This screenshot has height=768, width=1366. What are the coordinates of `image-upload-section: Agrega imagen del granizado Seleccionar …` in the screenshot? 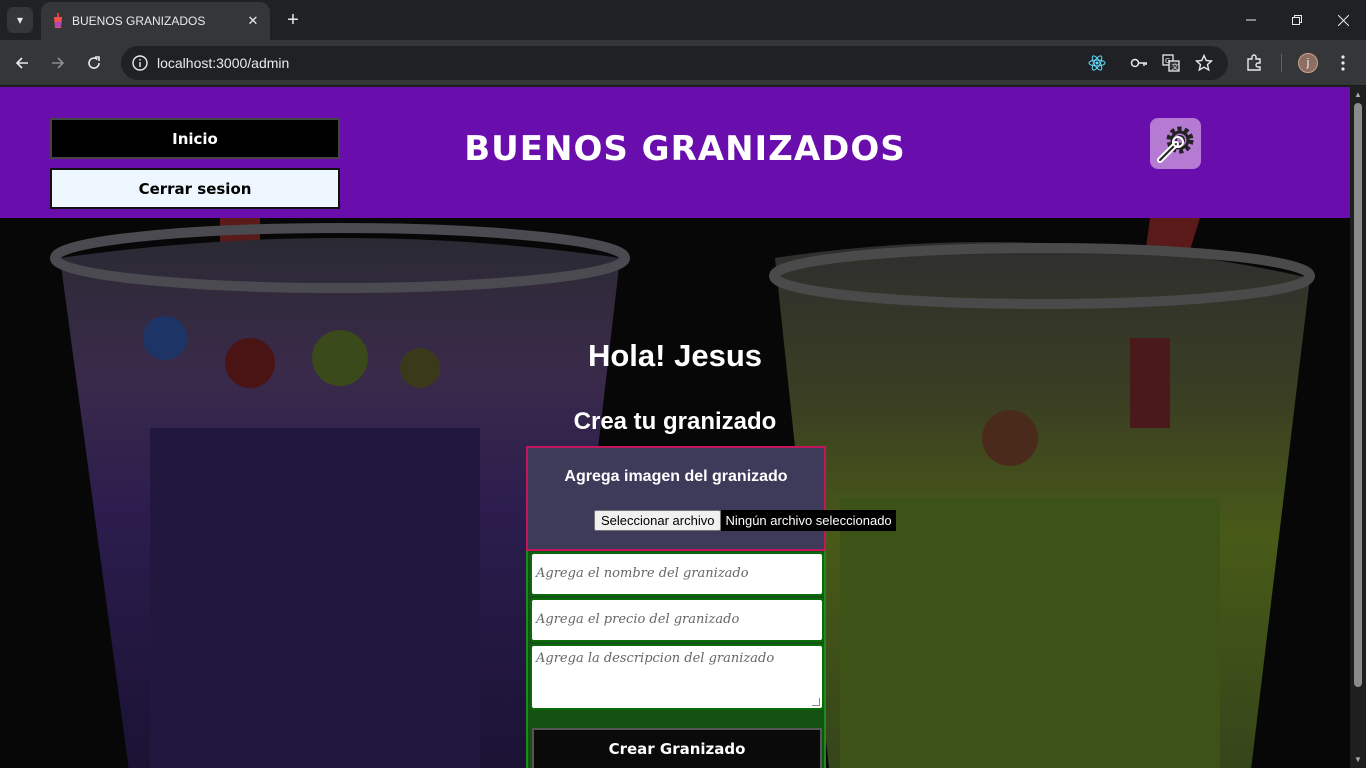 It's located at (711, 498).